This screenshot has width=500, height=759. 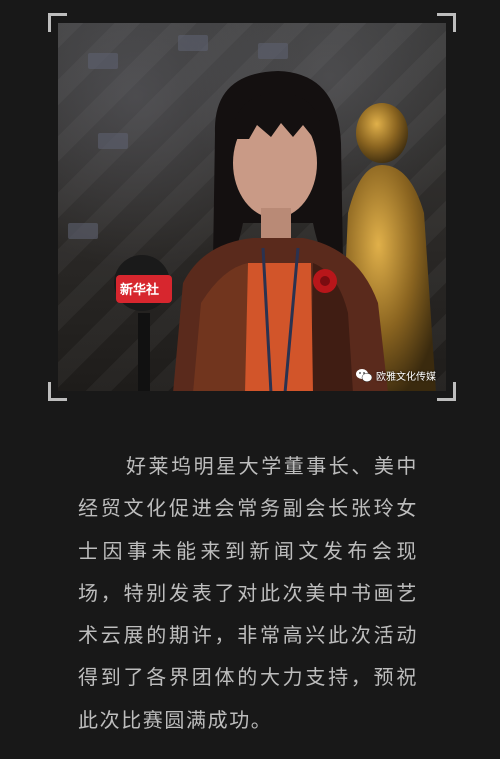 I want to click on mic-flag-label: 新华社, so click(x=140, y=290).